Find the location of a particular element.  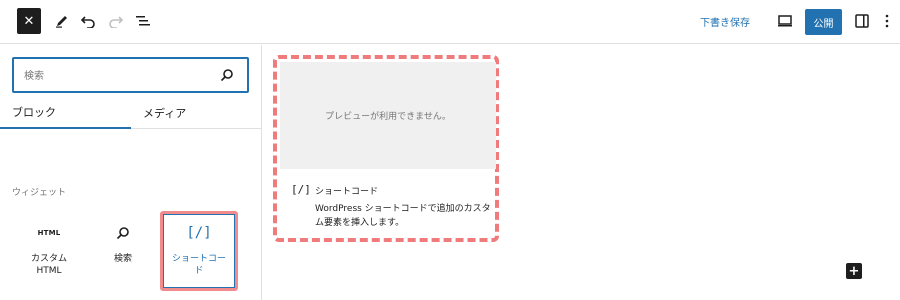

close-button: ✕ is located at coordinates (29, 21).